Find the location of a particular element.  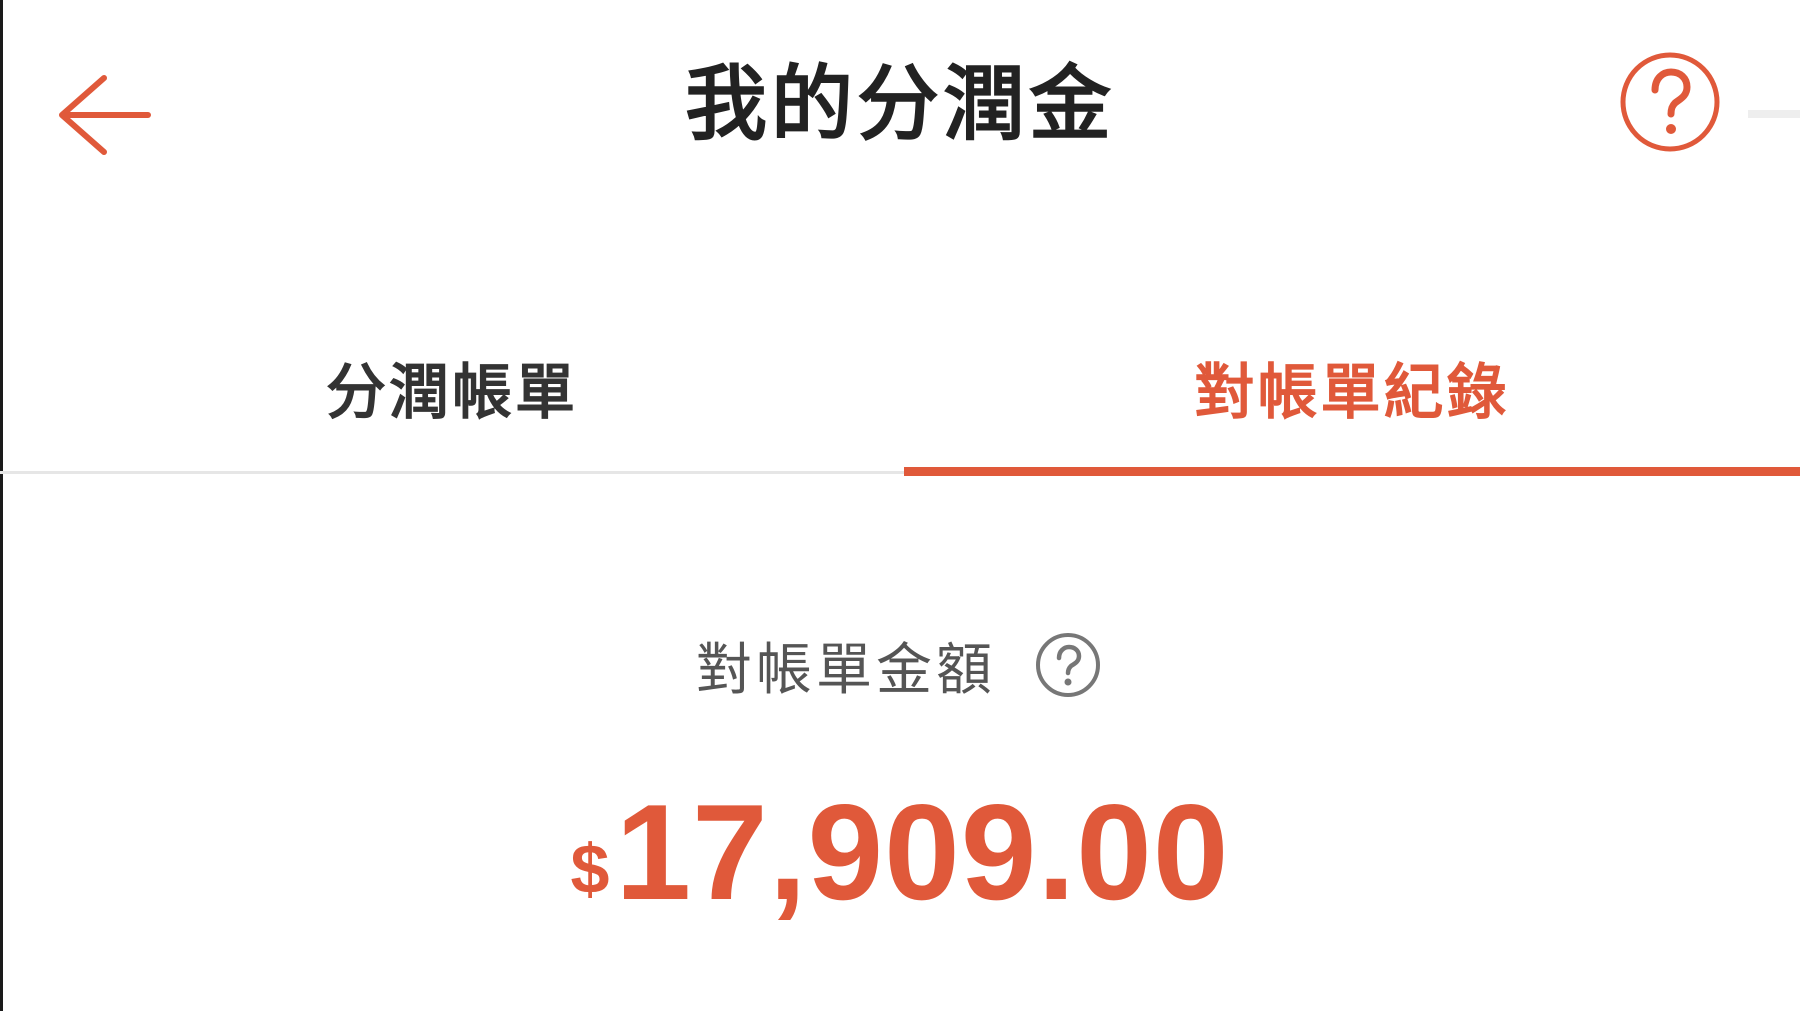

amount-value: 17,909.00 is located at coordinates (922, 852).